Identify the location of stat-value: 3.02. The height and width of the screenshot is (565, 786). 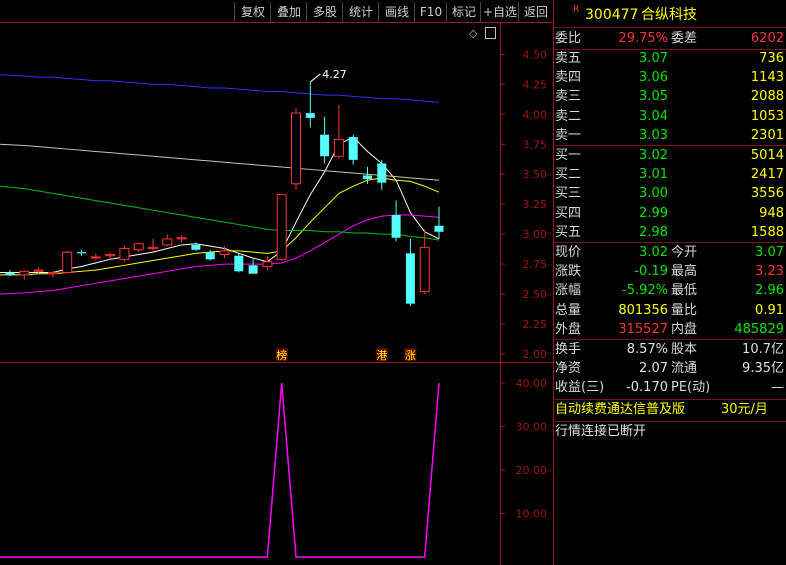
(653, 252).